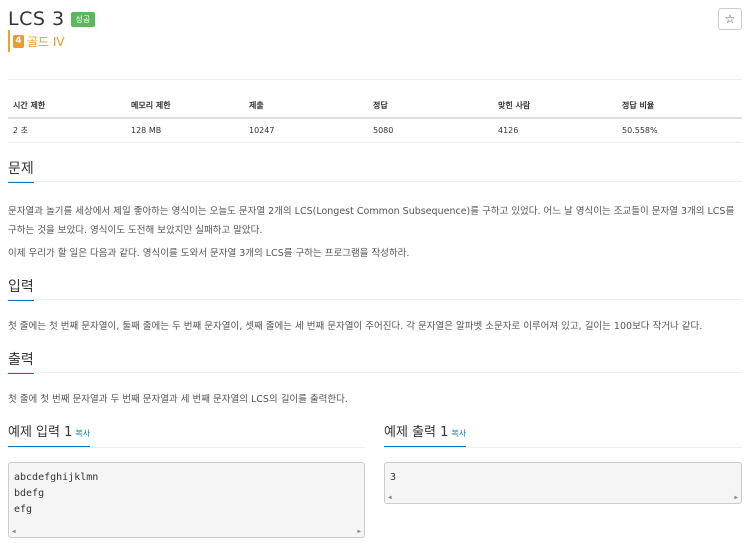 The height and width of the screenshot is (549, 750). I want to click on header-divider, so click(375, 79).